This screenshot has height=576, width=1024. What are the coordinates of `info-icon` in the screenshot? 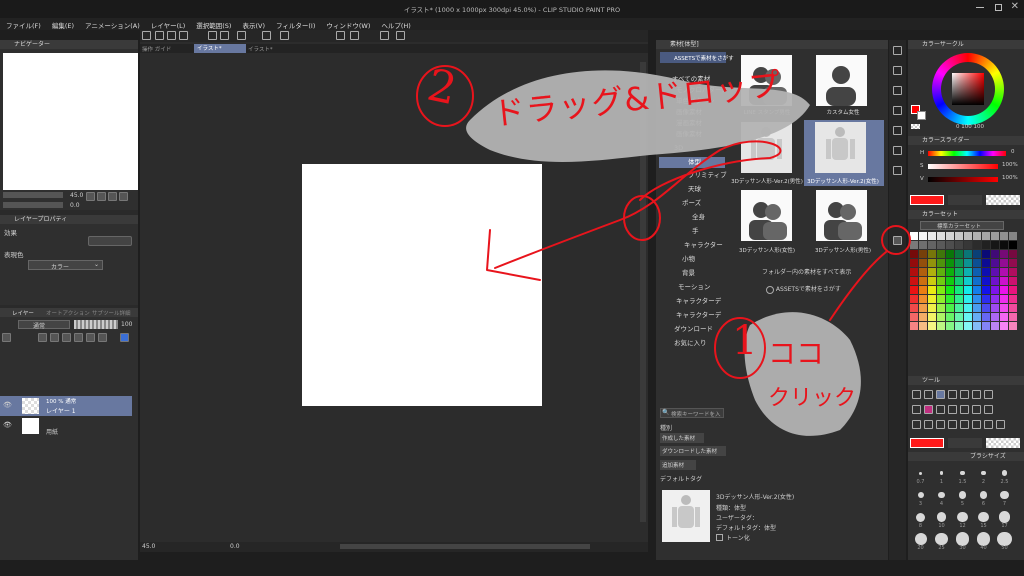 It's located at (897, 170).